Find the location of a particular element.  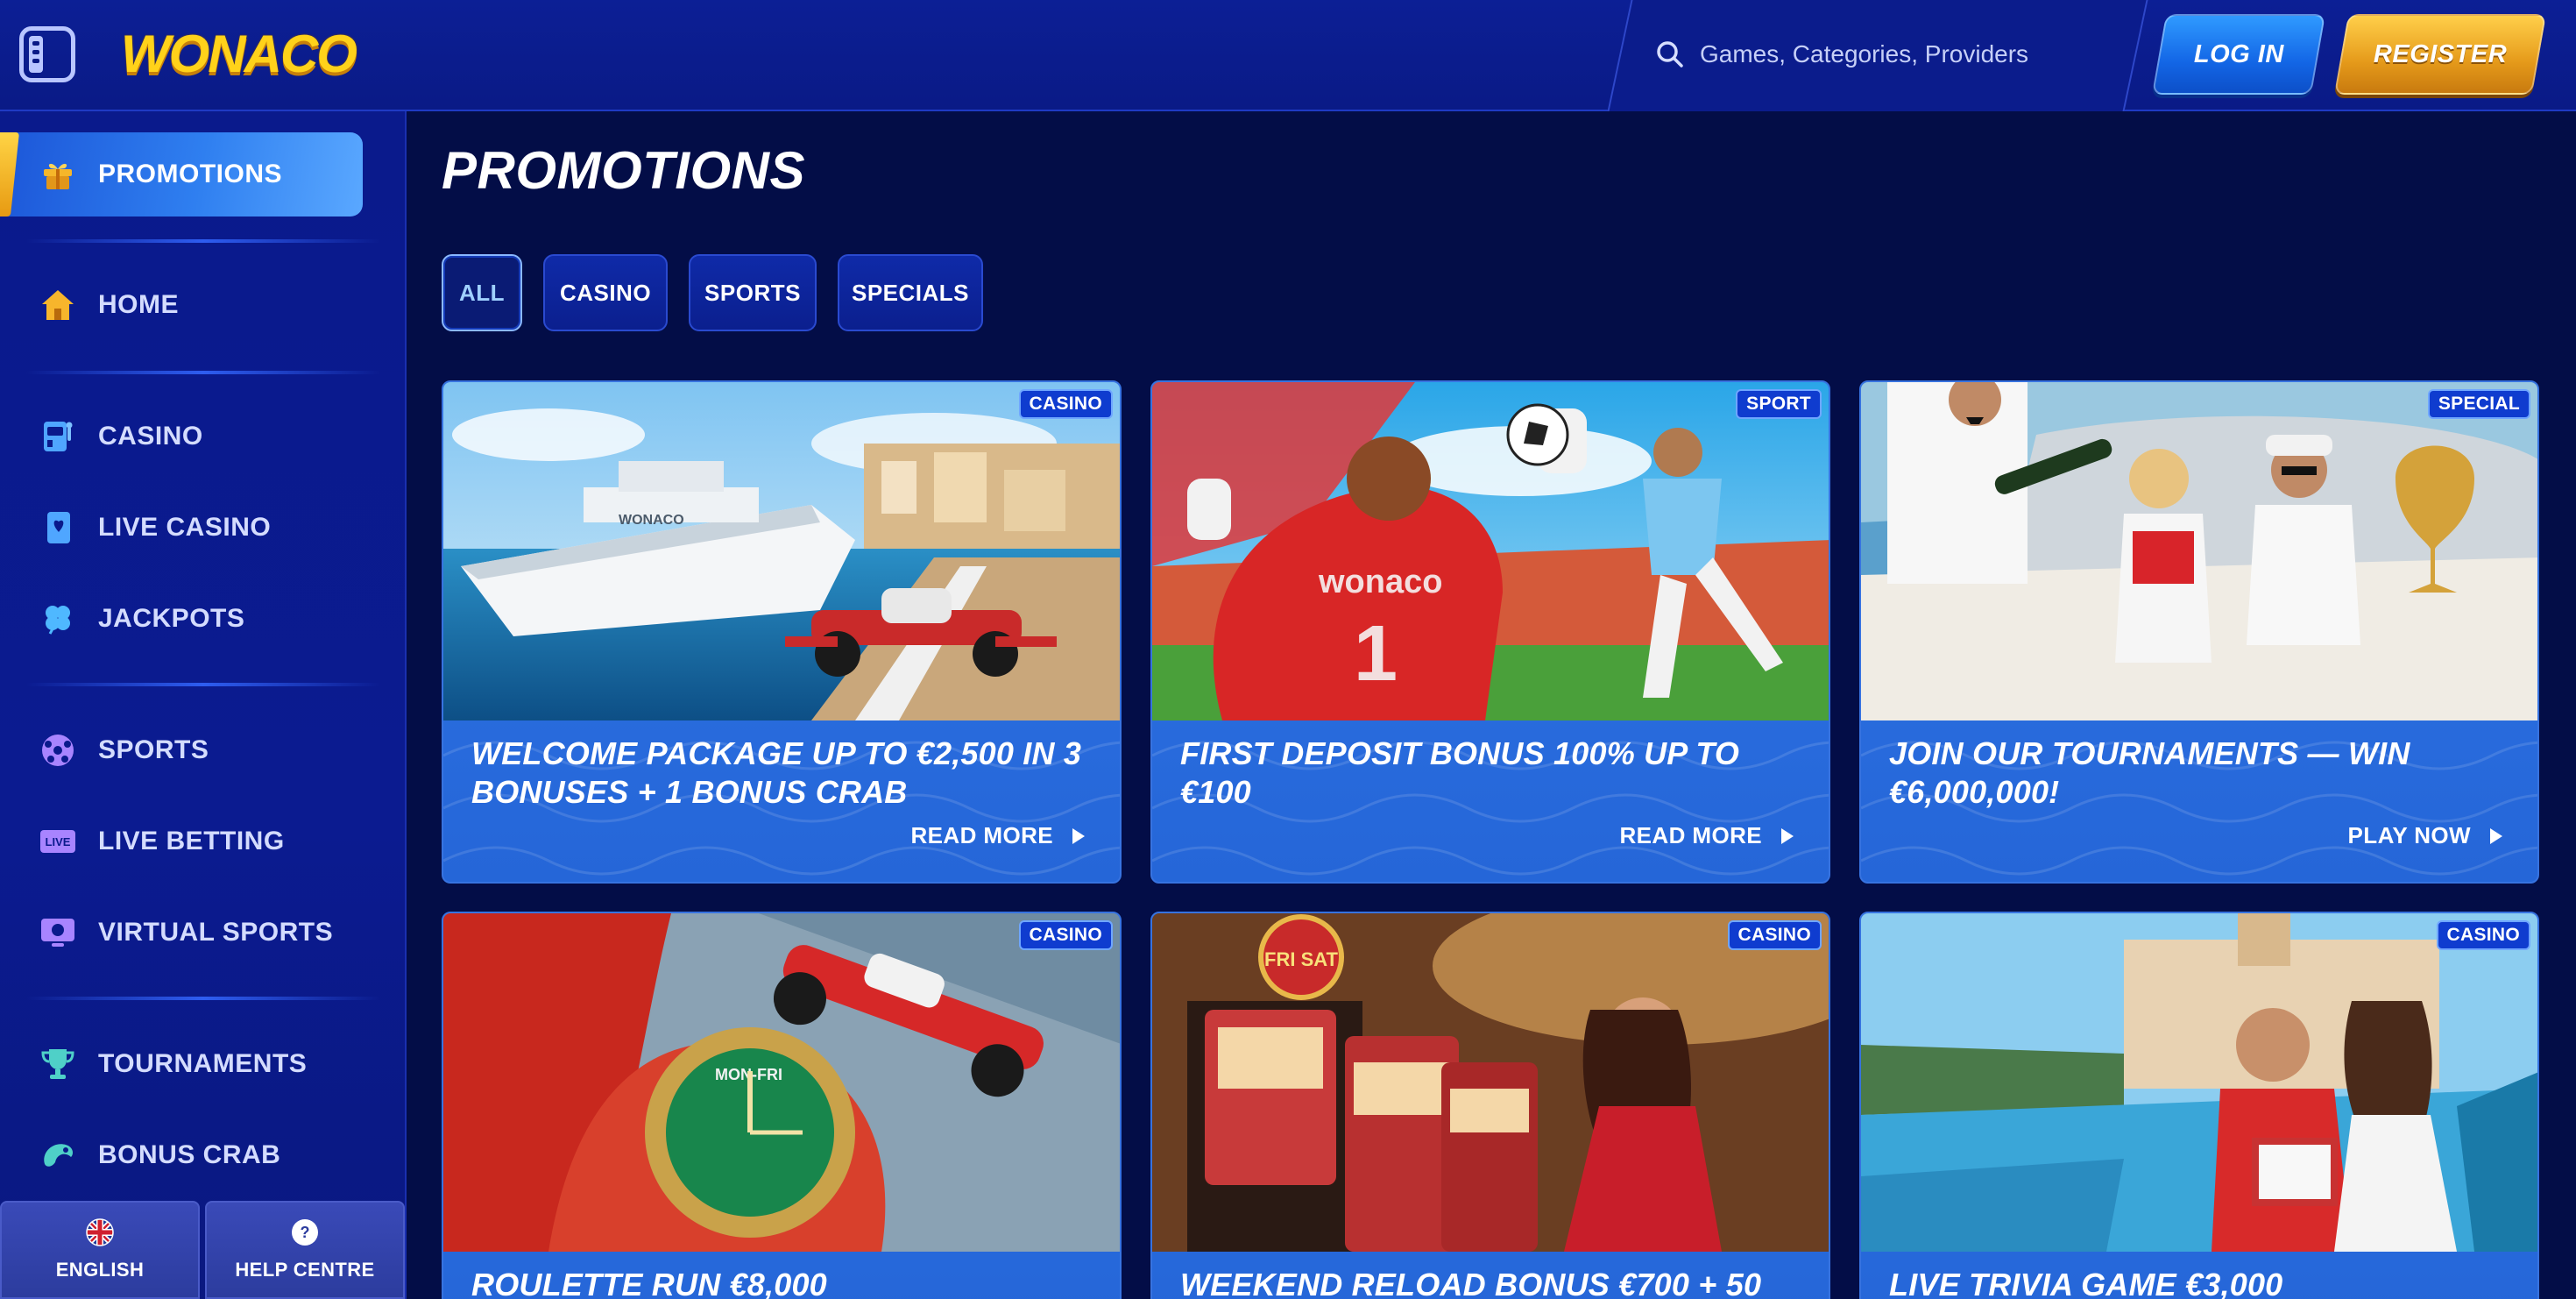

promo-card: CASINO LIVE TRIVIA GAME €3,000 is located at coordinates (2199, 1105).